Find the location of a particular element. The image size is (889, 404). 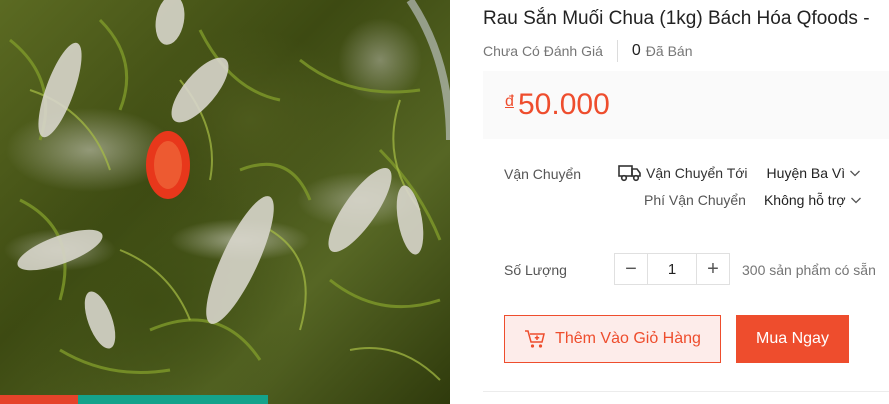

product-meta: Chưa Có Đánh Giá 0 Đã Bán is located at coordinates (587, 51).